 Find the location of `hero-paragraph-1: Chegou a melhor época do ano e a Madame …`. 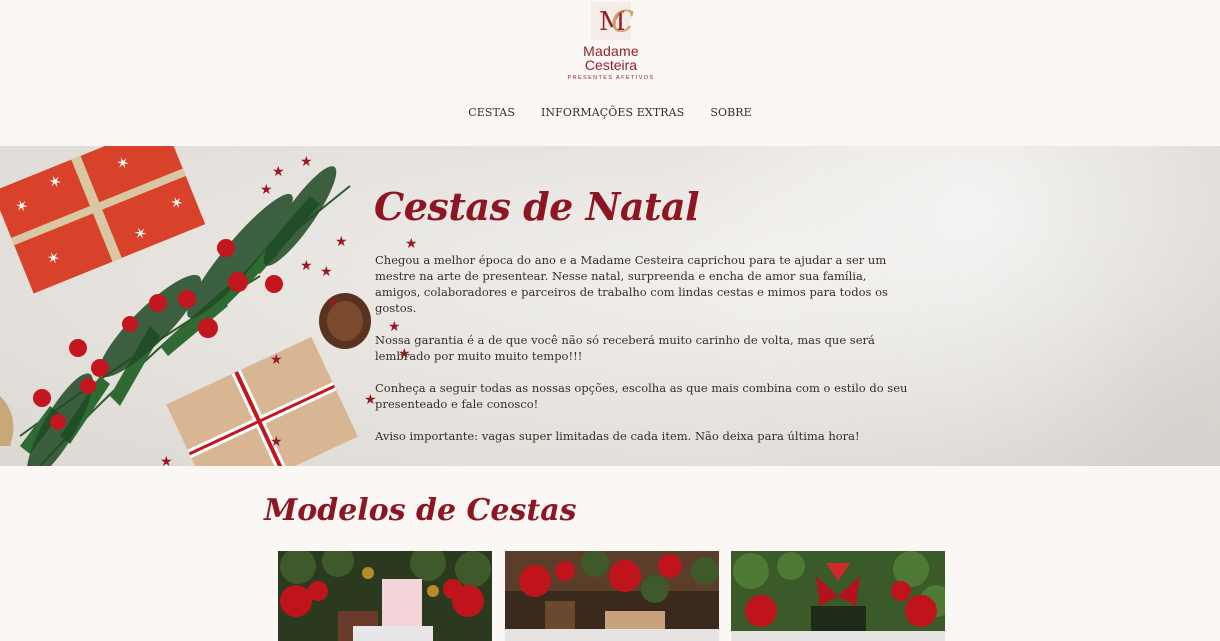

hero-paragraph-1: Chegou a melhor época do ano e a Madame … is located at coordinates (631, 284).